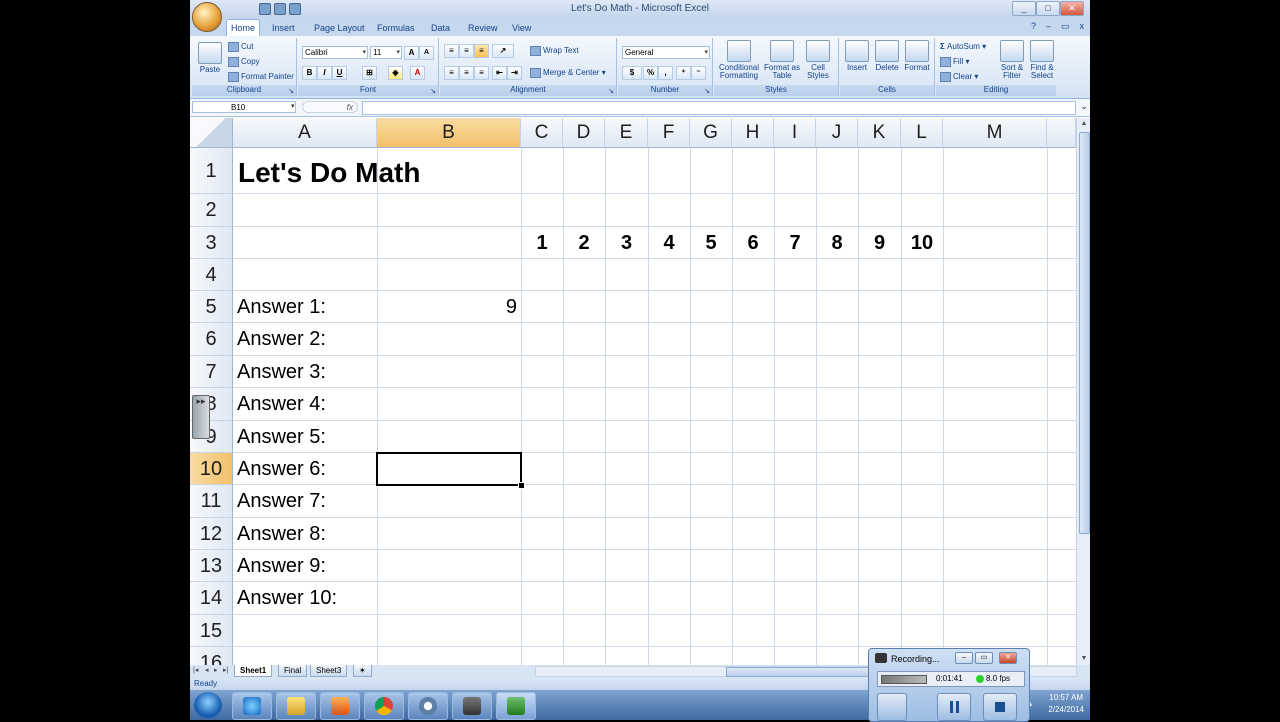  What do you see at coordinates (362, 671) in the screenshot?
I see `insert-sheet-icon: ✶` at bounding box center [362, 671].